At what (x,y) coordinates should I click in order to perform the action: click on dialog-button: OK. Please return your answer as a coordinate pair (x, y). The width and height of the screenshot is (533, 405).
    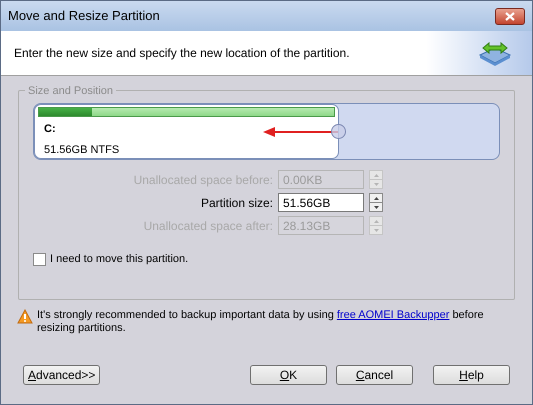
    Looking at the image, I should click on (288, 375).